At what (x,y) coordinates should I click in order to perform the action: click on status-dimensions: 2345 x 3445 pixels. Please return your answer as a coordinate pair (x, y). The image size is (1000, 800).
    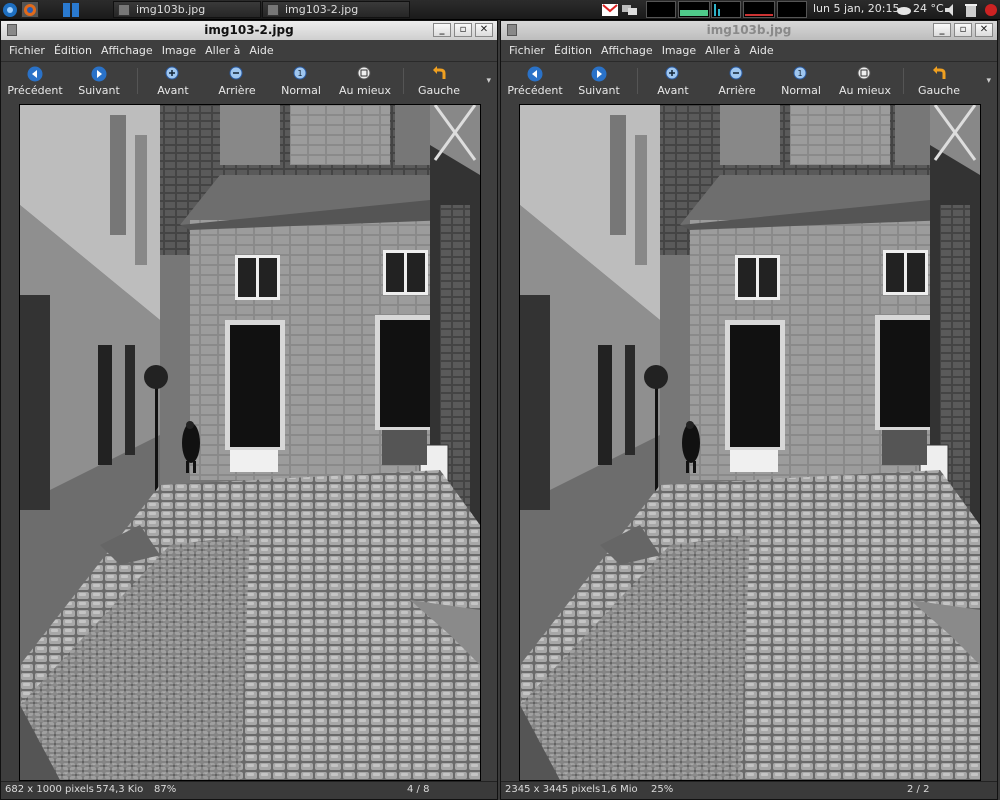
    Looking at the image, I should click on (553, 789).